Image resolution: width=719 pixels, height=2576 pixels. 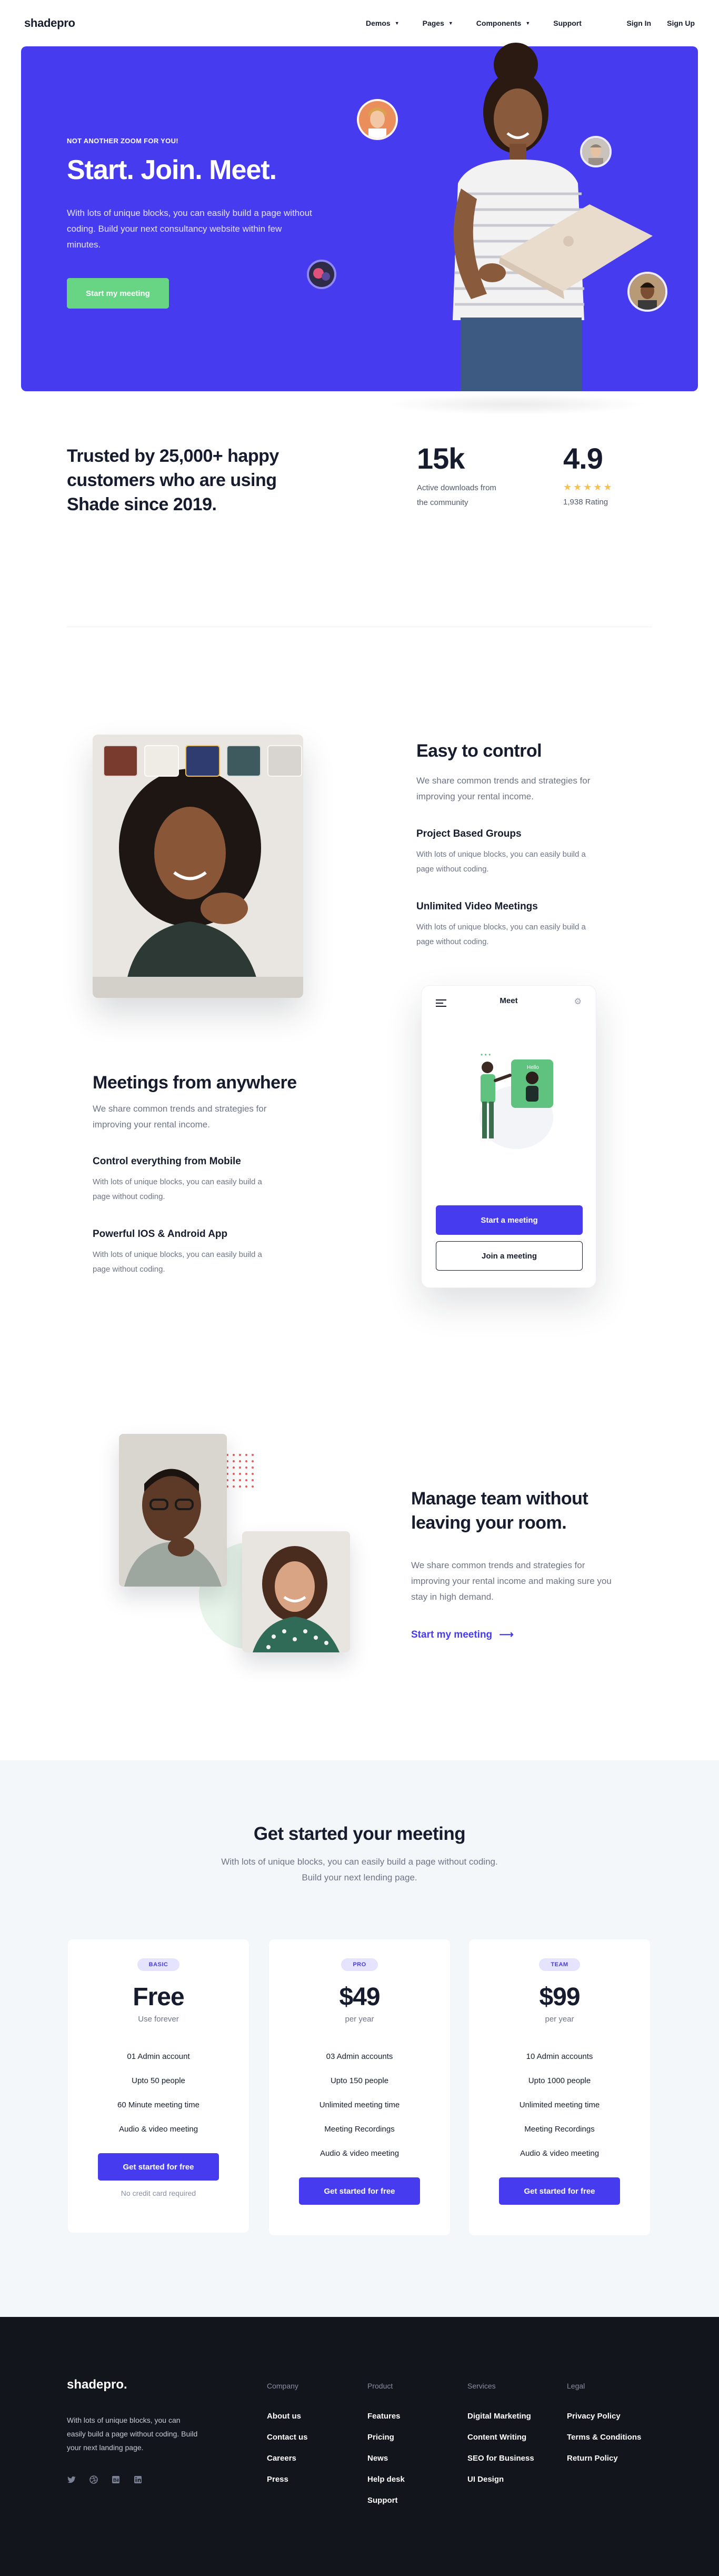 What do you see at coordinates (509, 1220) in the screenshot?
I see `start-a-meeting-button: Start a meeting` at bounding box center [509, 1220].